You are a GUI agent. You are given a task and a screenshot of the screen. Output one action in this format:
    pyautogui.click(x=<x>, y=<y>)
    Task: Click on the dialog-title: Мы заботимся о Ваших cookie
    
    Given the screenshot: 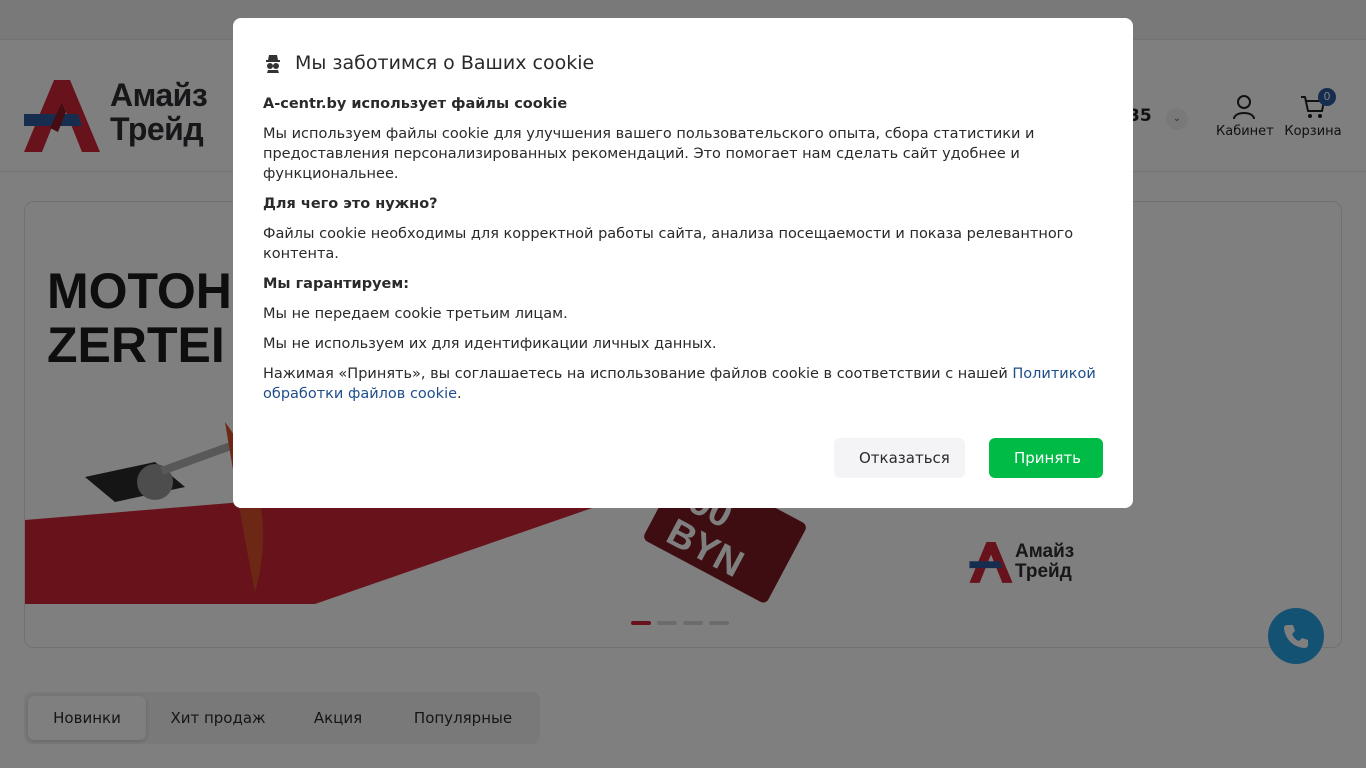 What is the action you would take?
    pyautogui.click(x=445, y=63)
    